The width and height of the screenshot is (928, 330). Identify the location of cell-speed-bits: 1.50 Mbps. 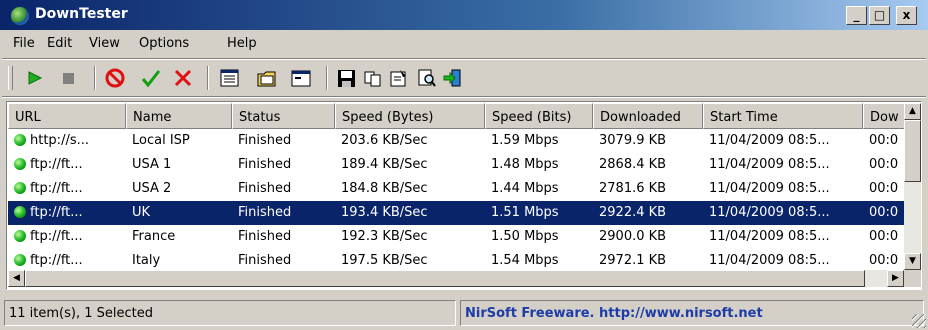
(525, 236).